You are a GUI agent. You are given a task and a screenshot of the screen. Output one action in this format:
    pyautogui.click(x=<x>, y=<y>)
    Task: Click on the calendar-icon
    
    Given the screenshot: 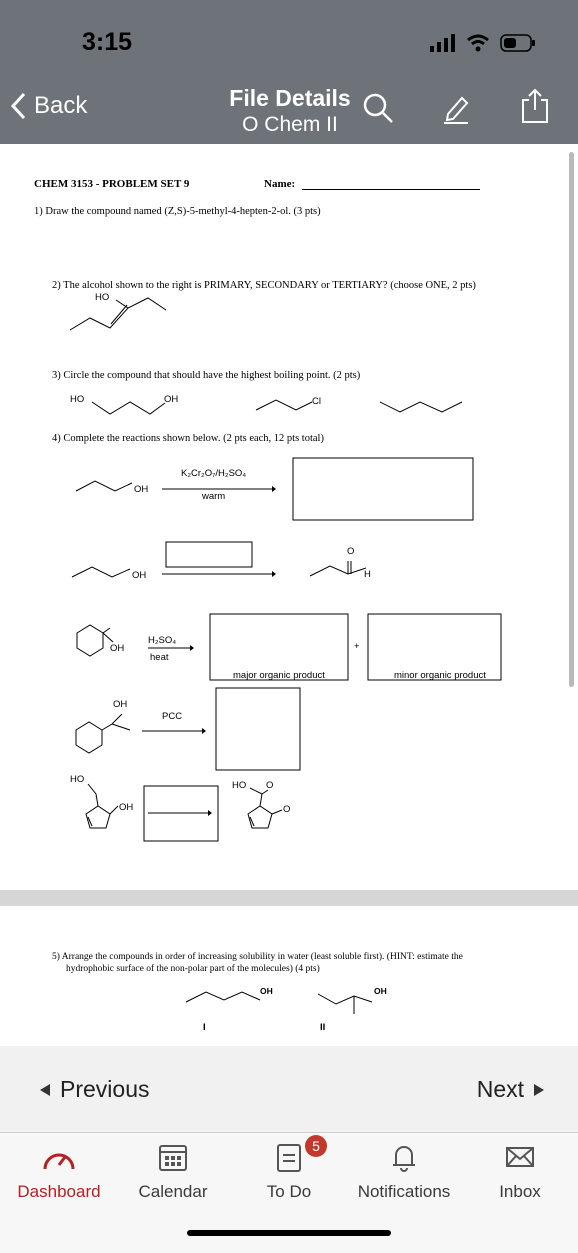 What is the action you would take?
    pyautogui.click(x=173, y=1158)
    